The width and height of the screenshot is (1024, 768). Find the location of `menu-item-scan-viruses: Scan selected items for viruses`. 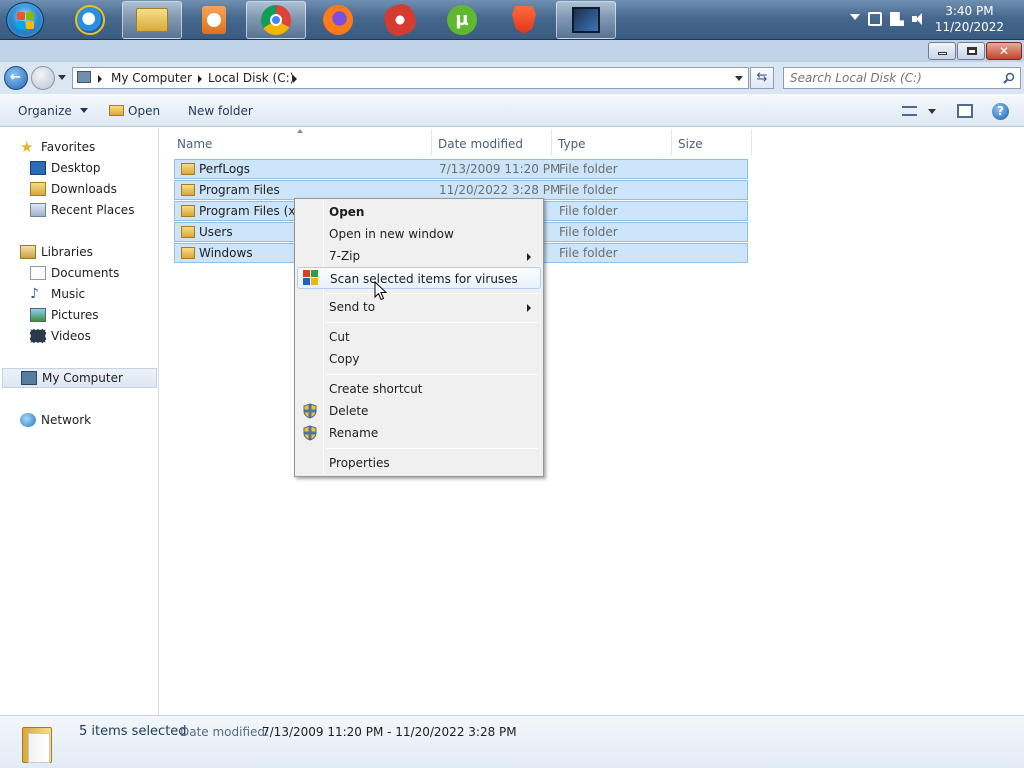

menu-item-scan-viruses: Scan selected items for viruses is located at coordinates (419, 278).